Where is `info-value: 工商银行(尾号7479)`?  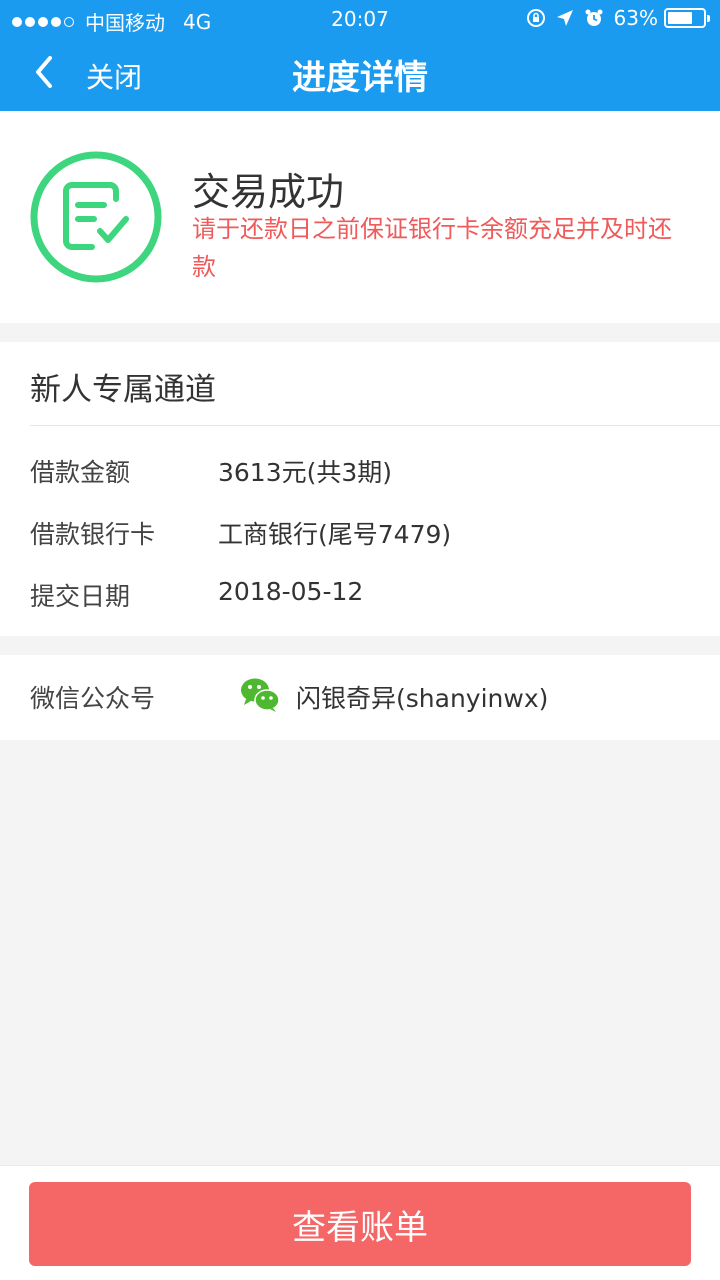
info-value: 工商银行(尾号7479) is located at coordinates (335, 534).